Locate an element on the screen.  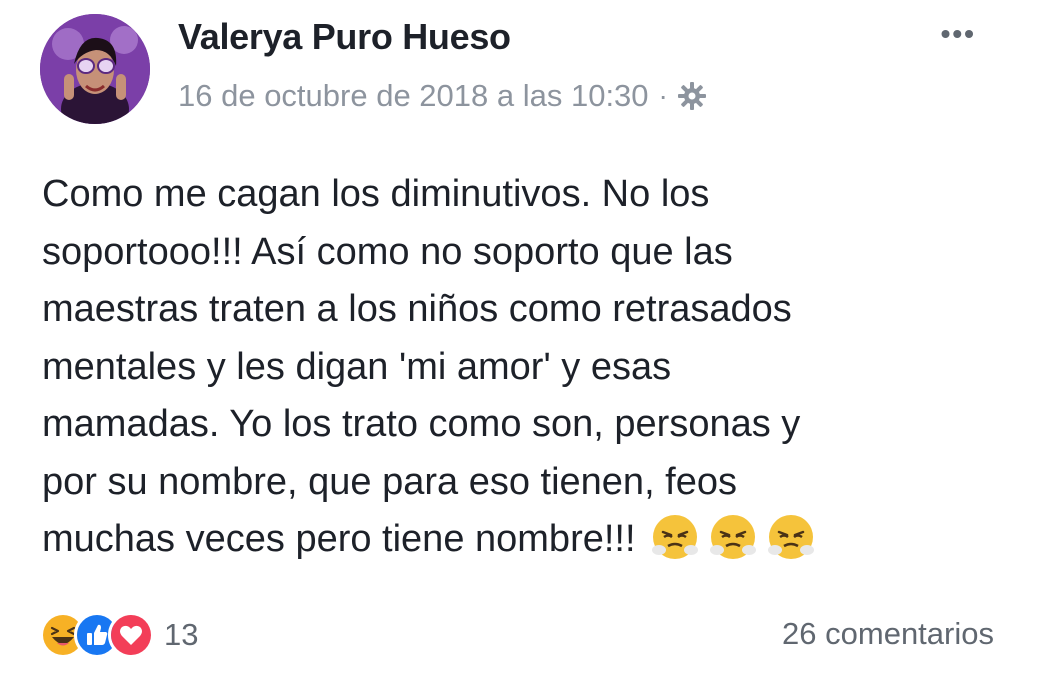
post-text-line: por su nombre, que para eso tienen, feos is located at coordinates (390, 481).